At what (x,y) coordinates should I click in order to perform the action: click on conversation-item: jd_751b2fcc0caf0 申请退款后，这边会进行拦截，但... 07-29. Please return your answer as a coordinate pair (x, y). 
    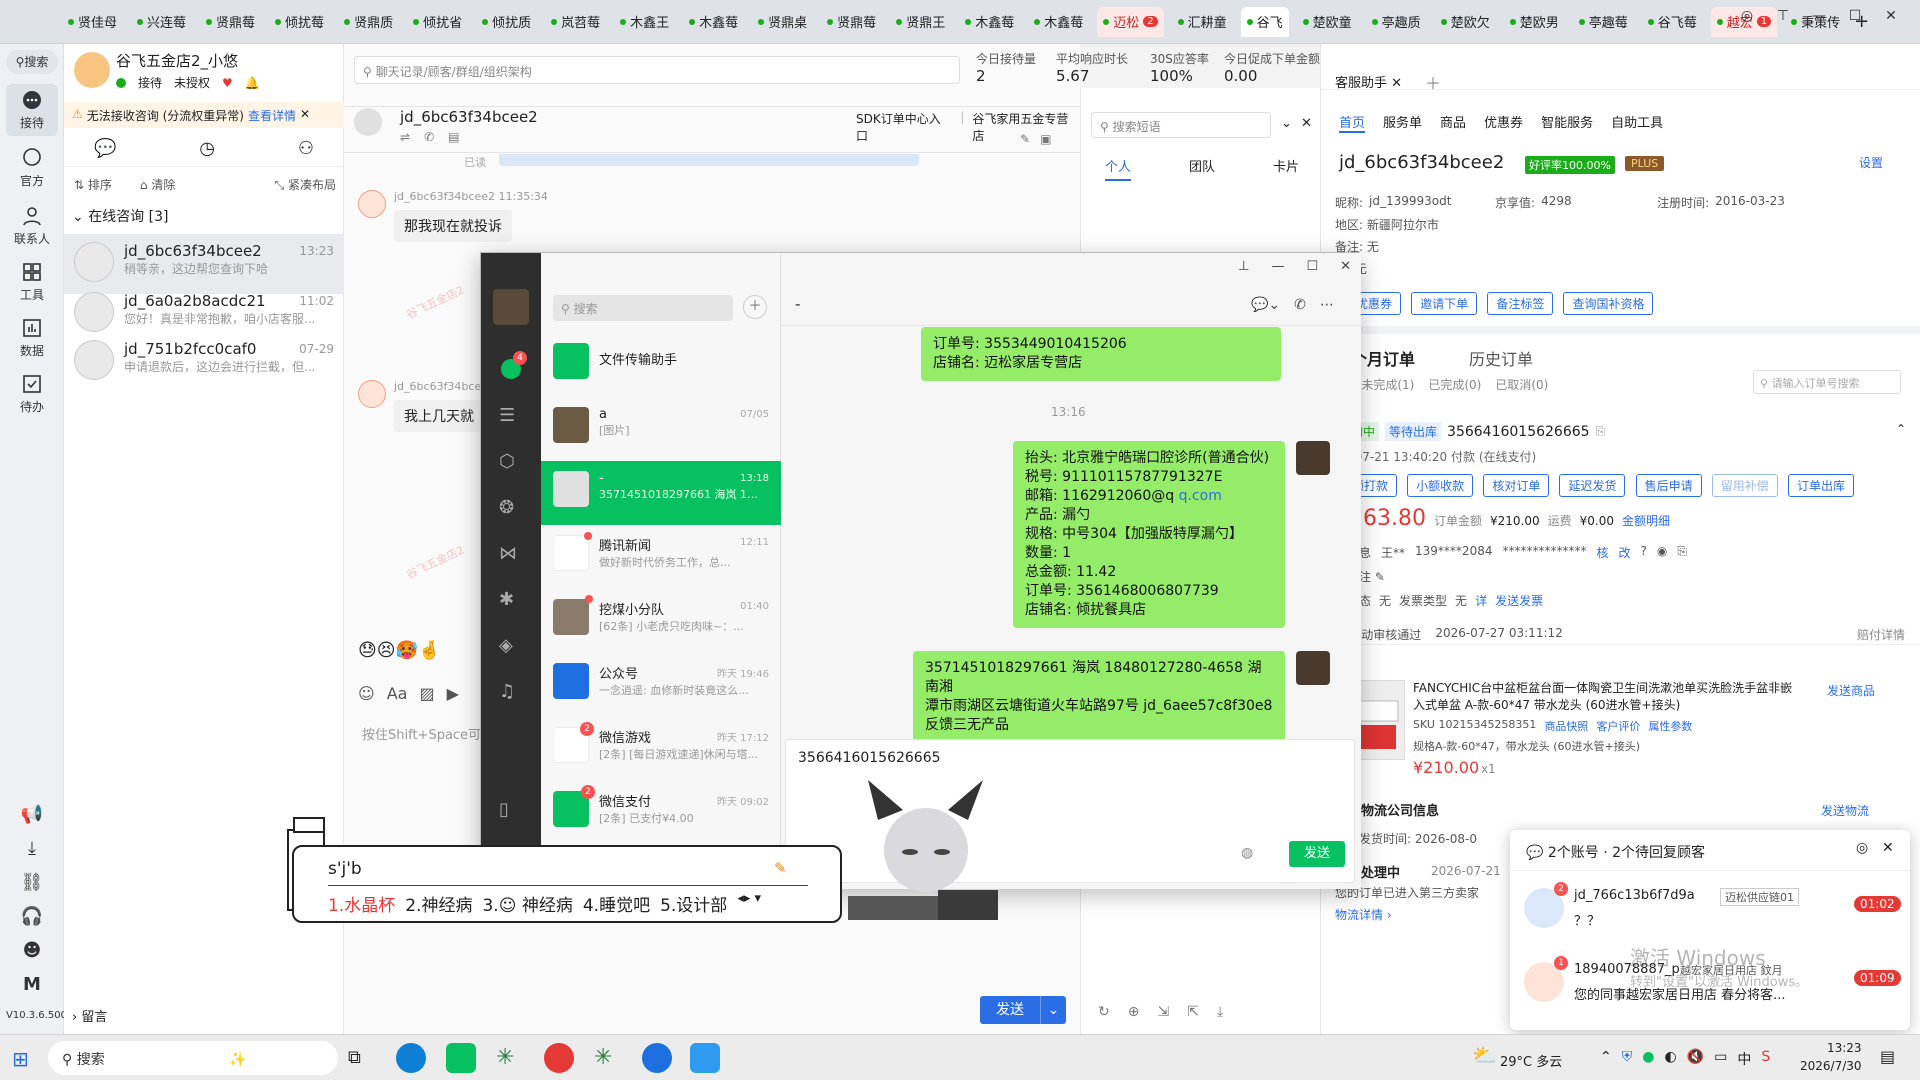
    Looking at the image, I should click on (204, 362).